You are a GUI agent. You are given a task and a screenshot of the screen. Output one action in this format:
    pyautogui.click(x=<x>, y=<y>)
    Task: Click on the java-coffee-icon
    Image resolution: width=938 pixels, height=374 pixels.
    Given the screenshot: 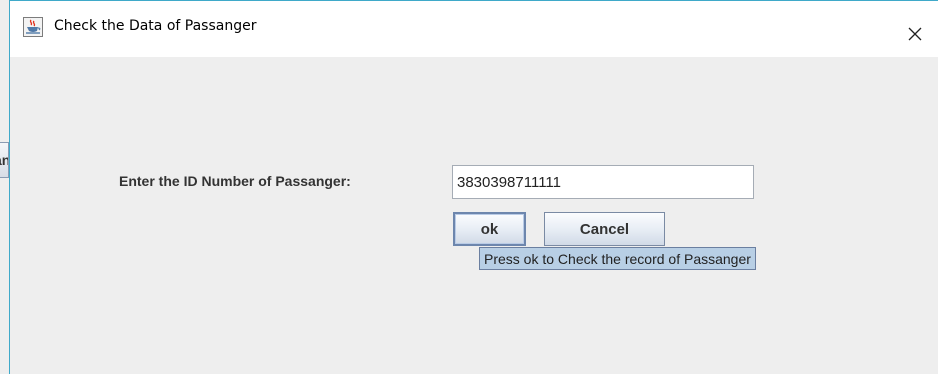 What is the action you would take?
    pyautogui.click(x=33, y=27)
    